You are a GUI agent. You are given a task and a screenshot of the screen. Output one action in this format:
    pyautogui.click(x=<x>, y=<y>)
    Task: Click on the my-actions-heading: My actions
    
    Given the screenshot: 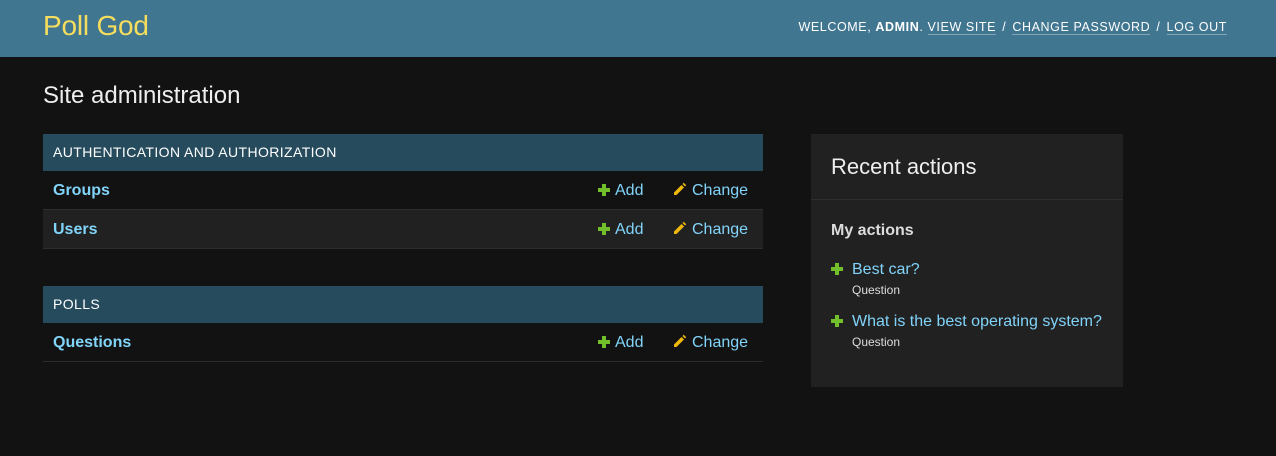 What is the action you would take?
    pyautogui.click(x=872, y=230)
    